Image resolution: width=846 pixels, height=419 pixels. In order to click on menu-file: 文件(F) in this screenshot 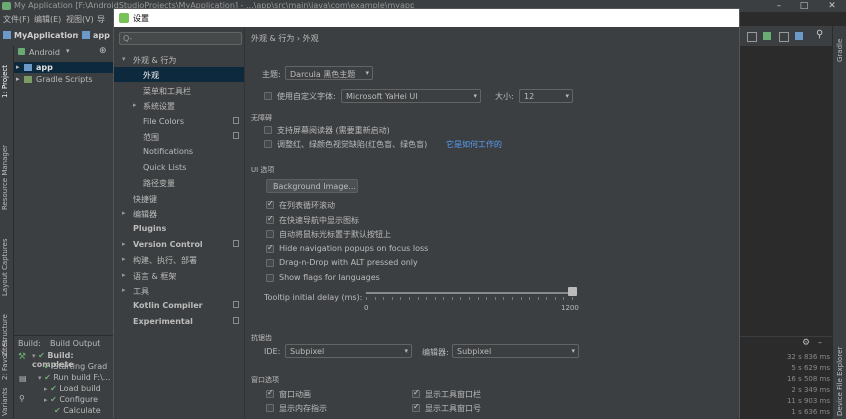, I will do `click(16, 19)`.